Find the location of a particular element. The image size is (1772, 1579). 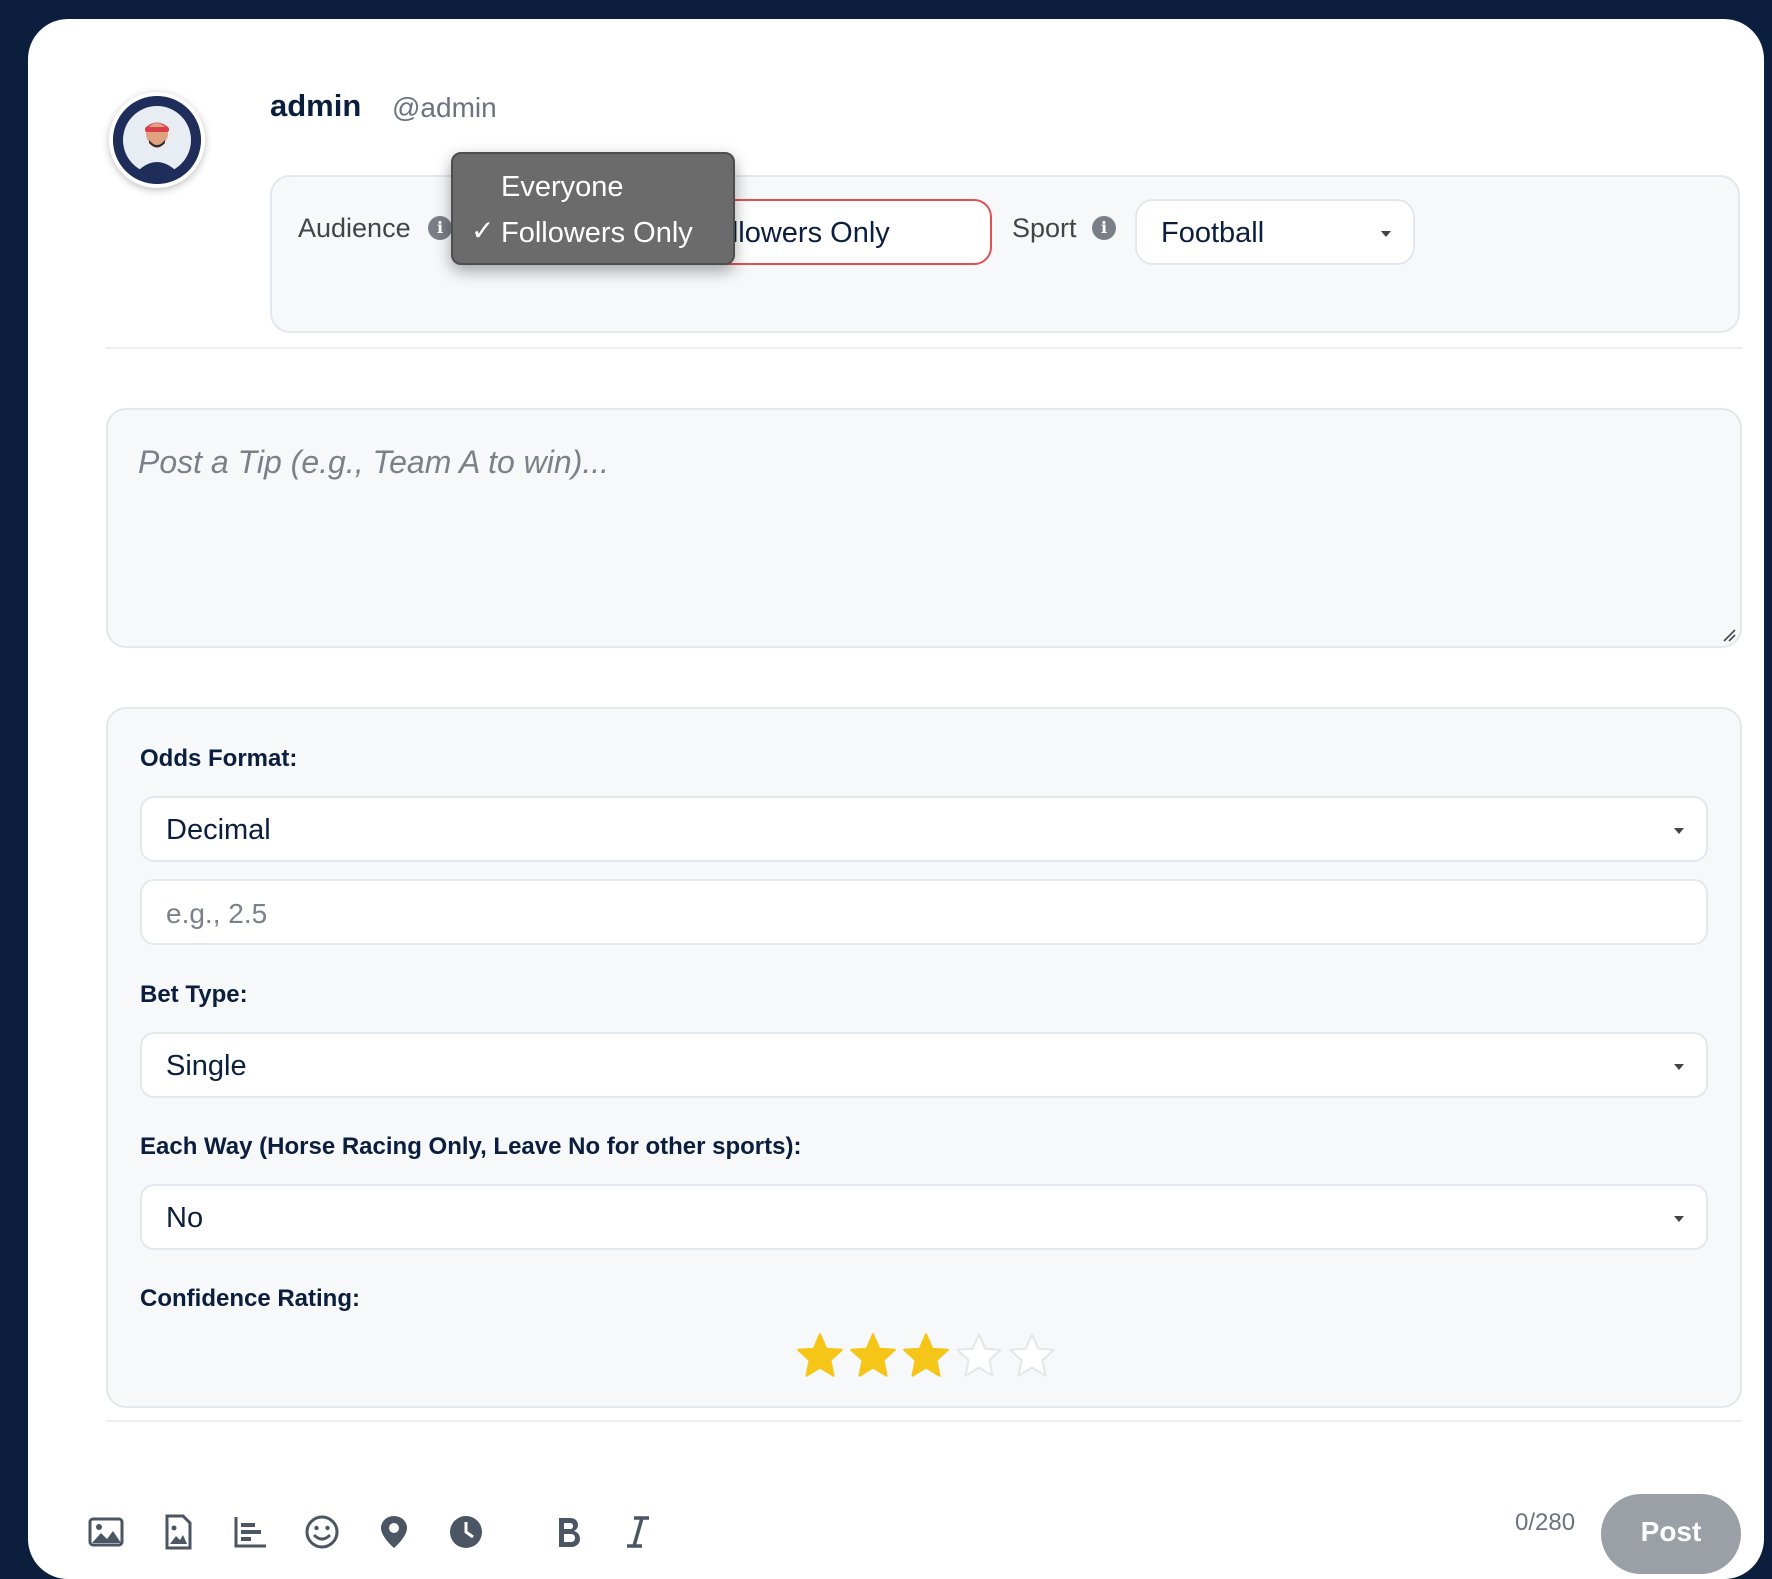

schedule-icon is located at coordinates (466, 1532).